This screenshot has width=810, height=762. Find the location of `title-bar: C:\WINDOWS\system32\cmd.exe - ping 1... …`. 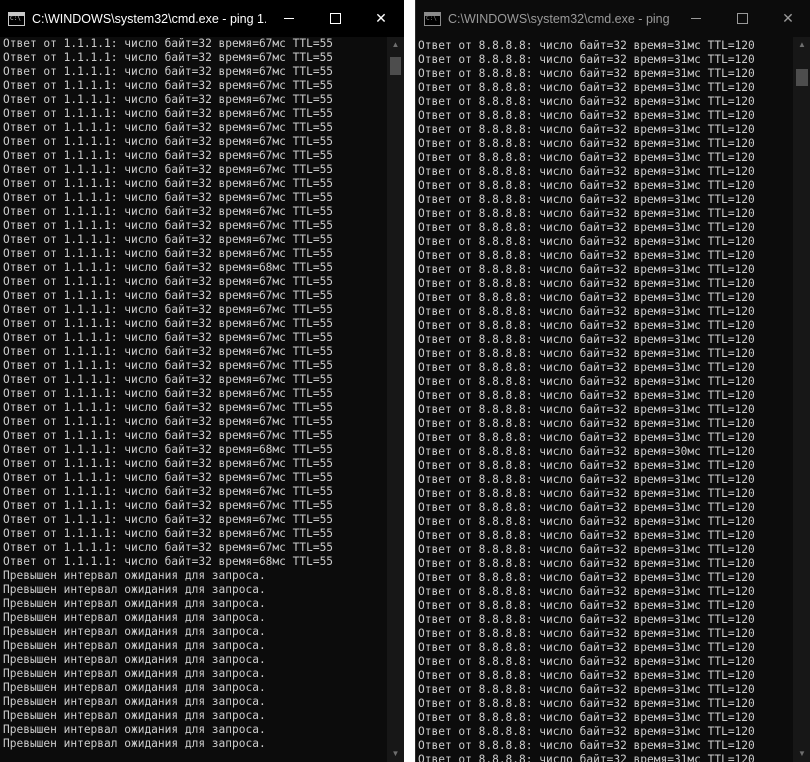

title-bar: C:\WINDOWS\system32\cmd.exe - ping 1... … is located at coordinates (202, 18).